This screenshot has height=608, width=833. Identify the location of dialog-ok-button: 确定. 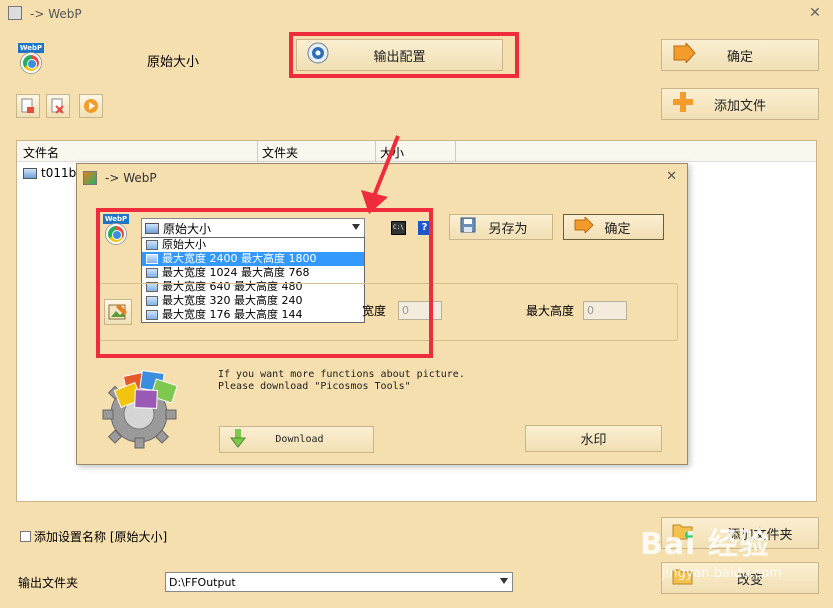
(613, 227).